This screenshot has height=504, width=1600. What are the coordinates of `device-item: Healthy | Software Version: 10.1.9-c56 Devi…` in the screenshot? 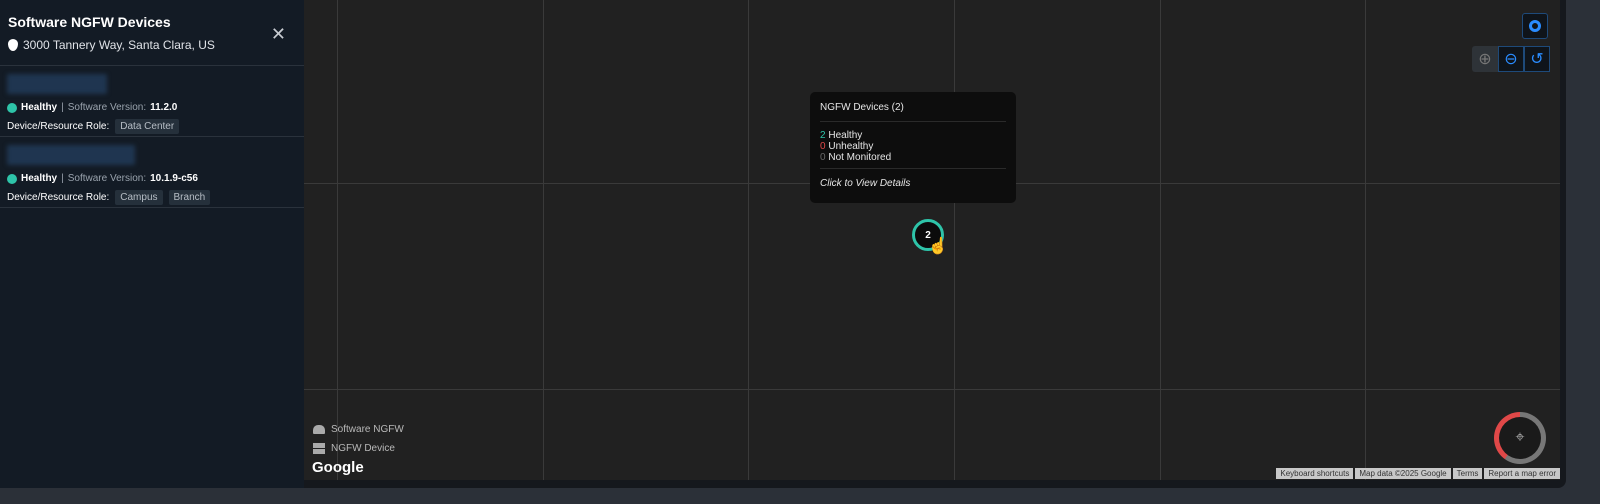 It's located at (152, 172).